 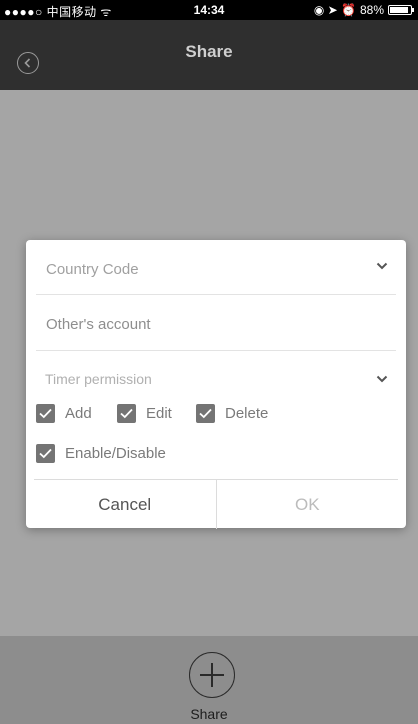 What do you see at coordinates (98, 324) in the screenshot?
I see `account-placeholder: Other's account` at bounding box center [98, 324].